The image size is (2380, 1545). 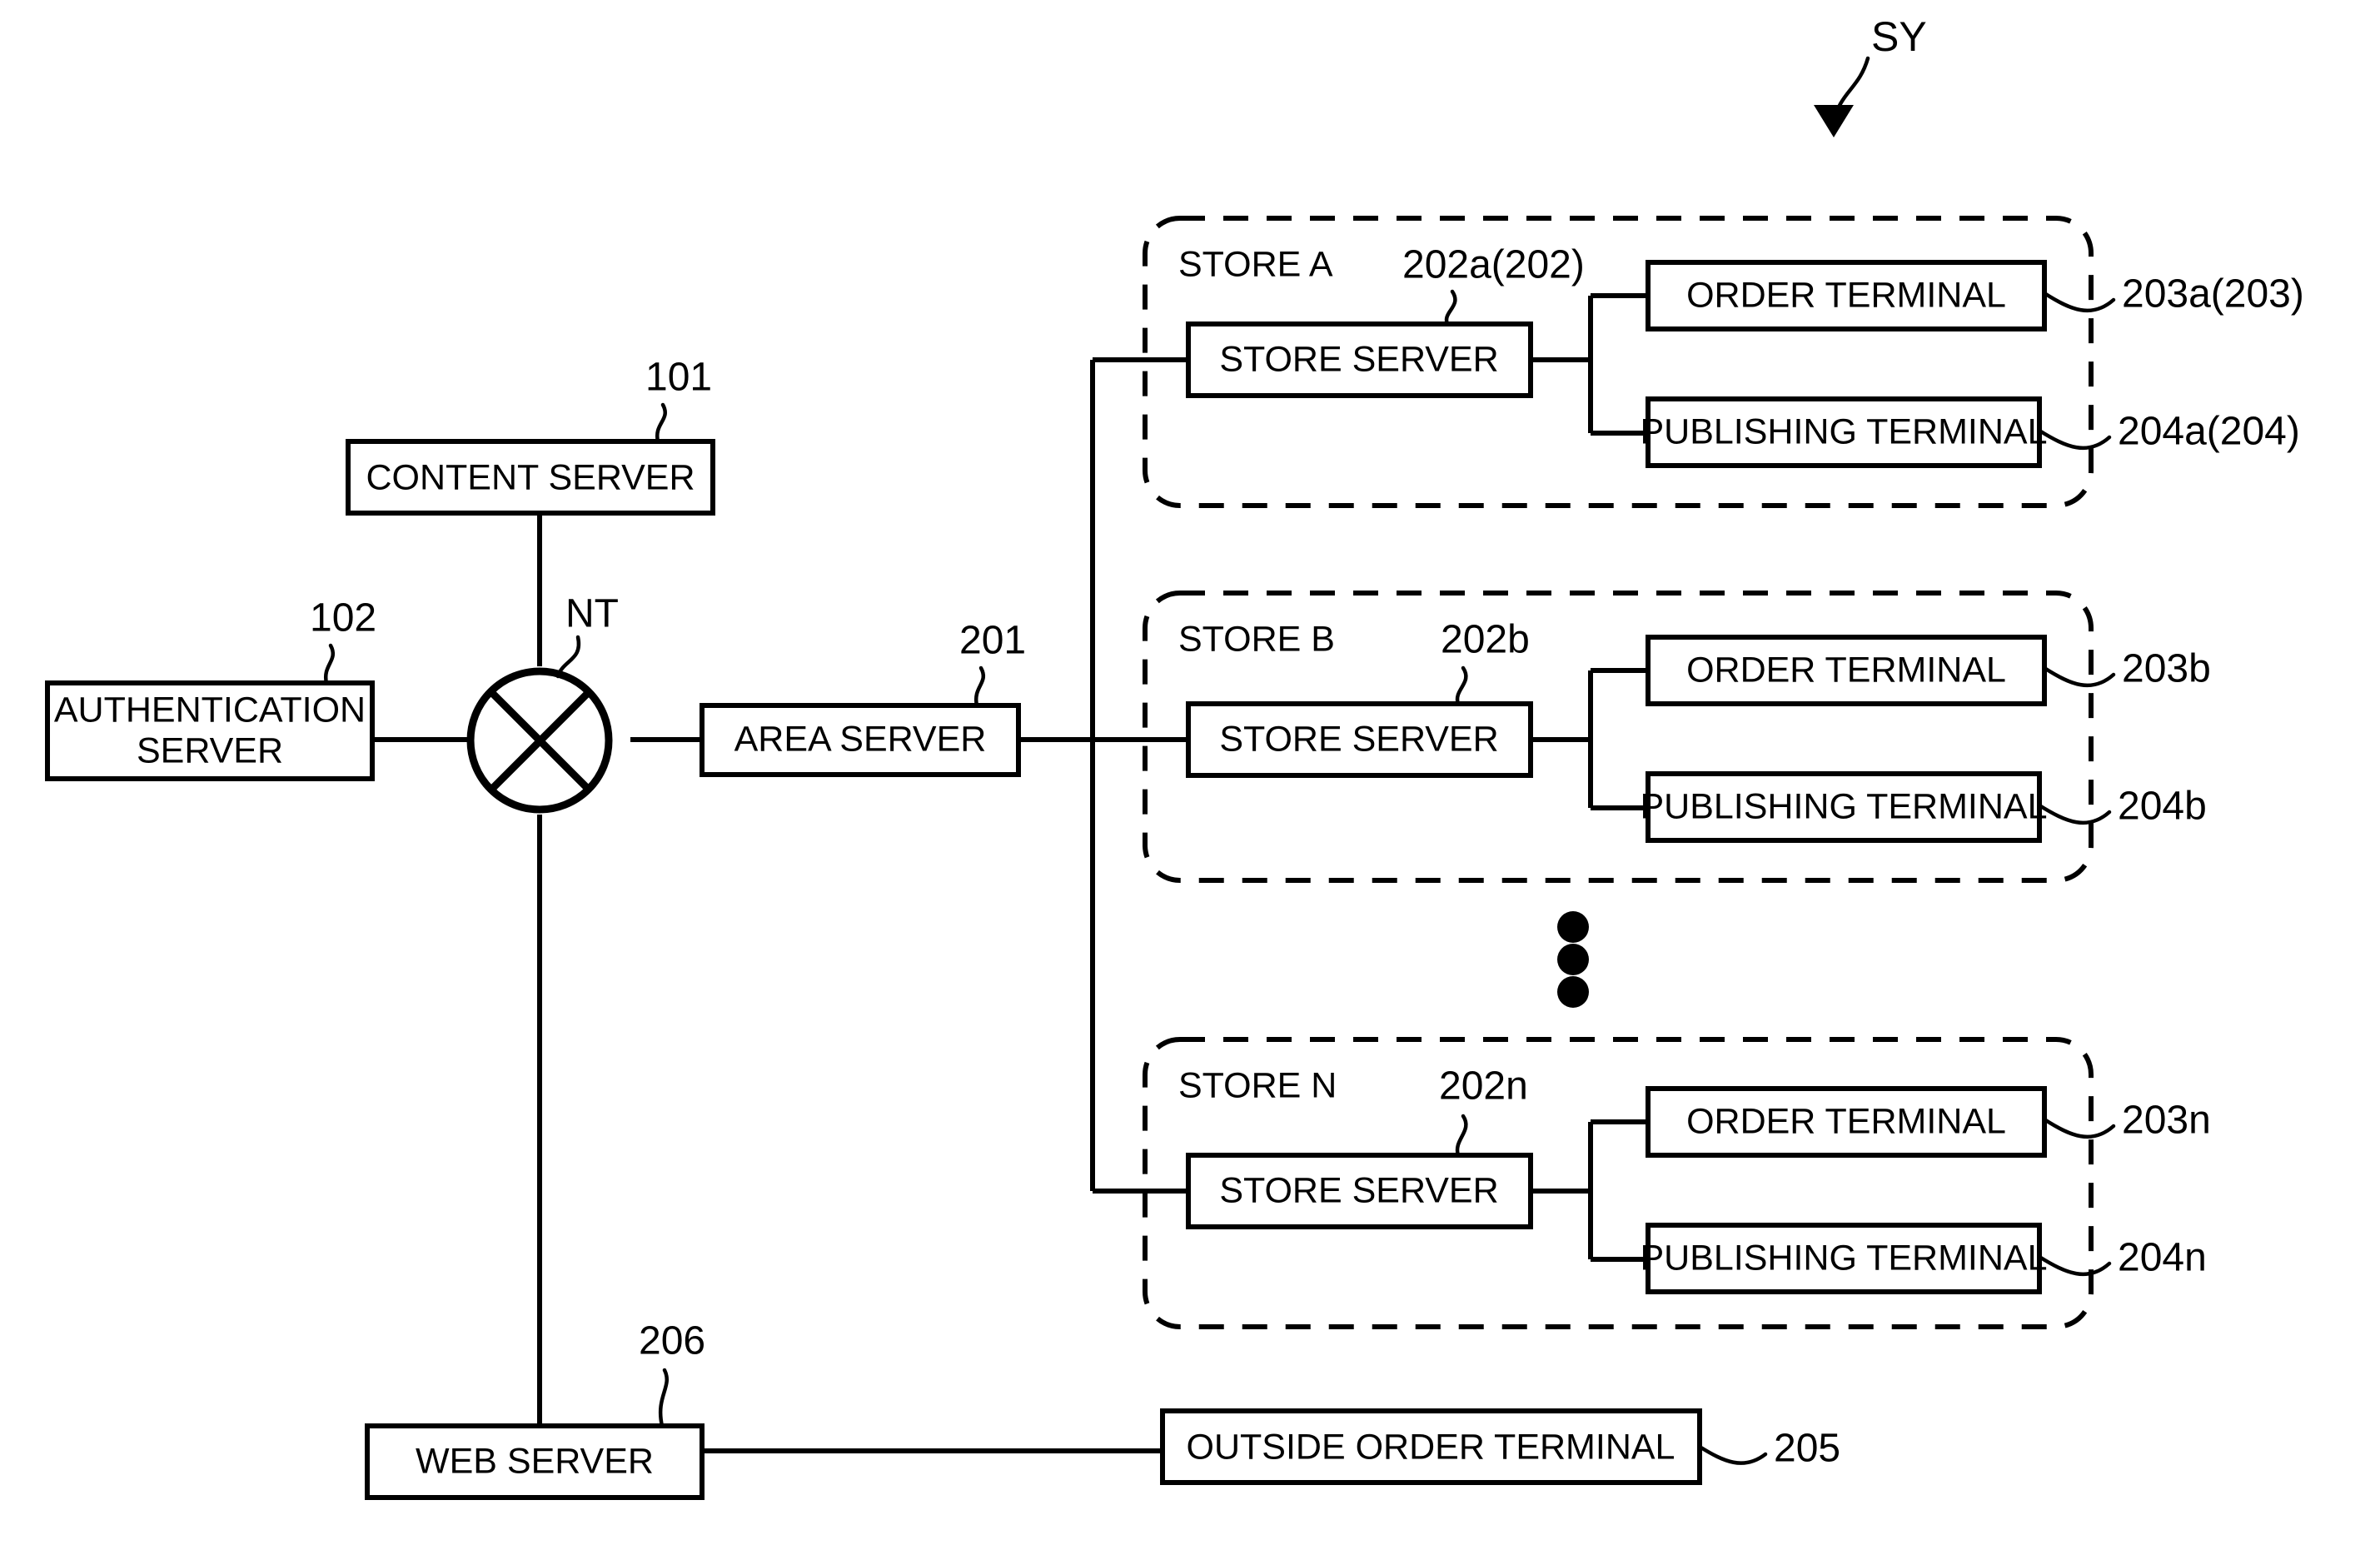 I want to click on web-server-label: WEB SERVER, so click(x=535, y=1461).